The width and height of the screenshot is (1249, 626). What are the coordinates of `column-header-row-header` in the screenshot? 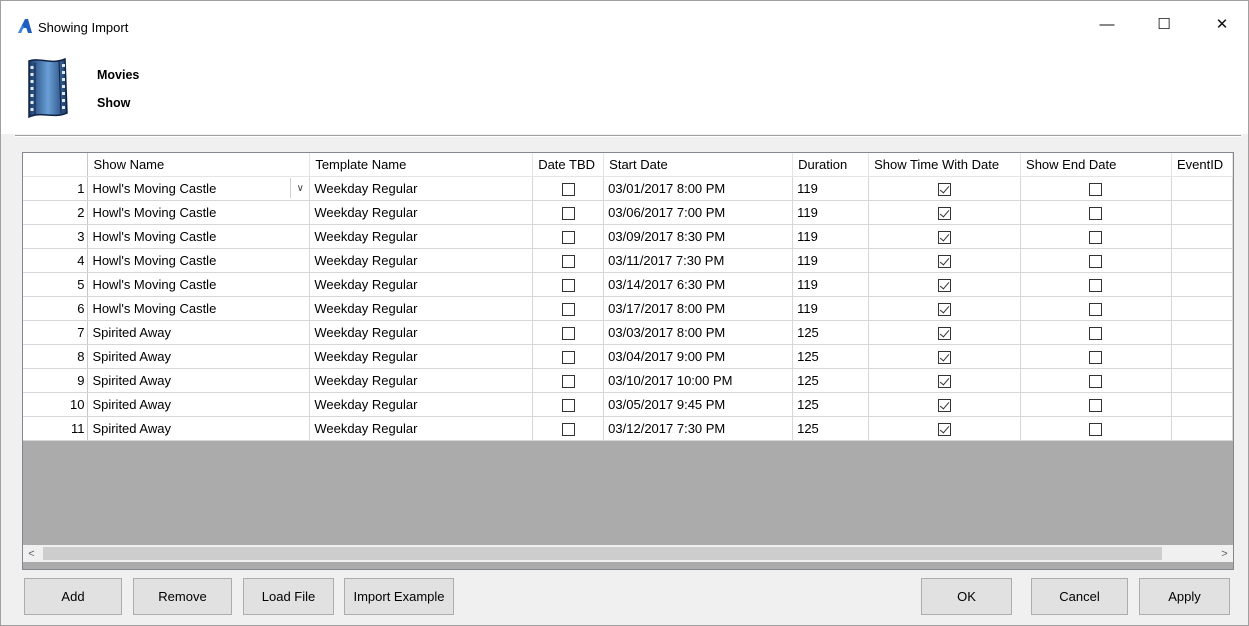 It's located at (56, 165).